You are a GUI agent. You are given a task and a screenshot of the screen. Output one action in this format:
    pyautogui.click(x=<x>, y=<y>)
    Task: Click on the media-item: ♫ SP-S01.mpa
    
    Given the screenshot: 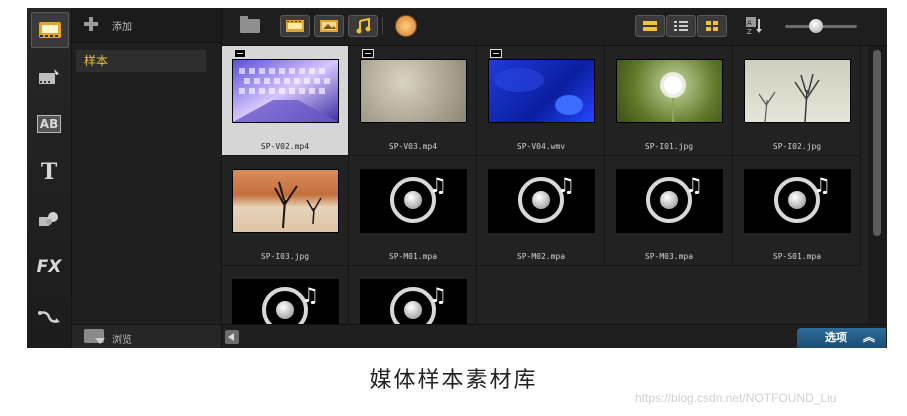 What is the action you would take?
    pyautogui.click(x=797, y=211)
    